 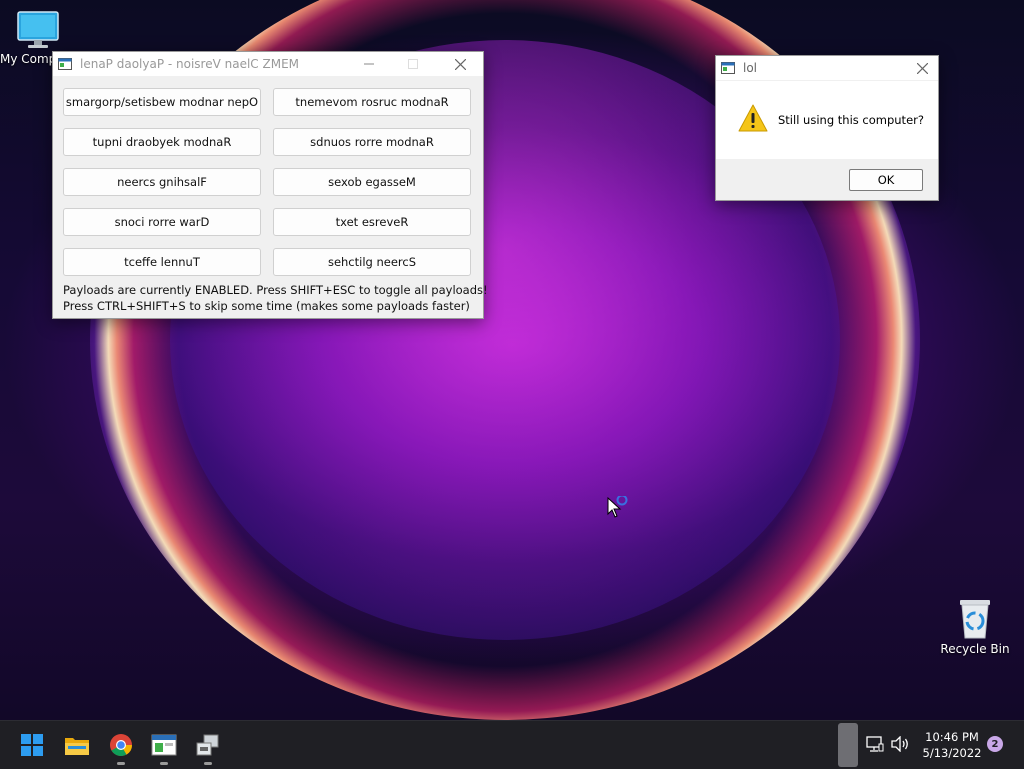 I want to click on memz-titlebar: lenaP daolyaP - noisreV naelC ZMEM, so click(x=268, y=64).